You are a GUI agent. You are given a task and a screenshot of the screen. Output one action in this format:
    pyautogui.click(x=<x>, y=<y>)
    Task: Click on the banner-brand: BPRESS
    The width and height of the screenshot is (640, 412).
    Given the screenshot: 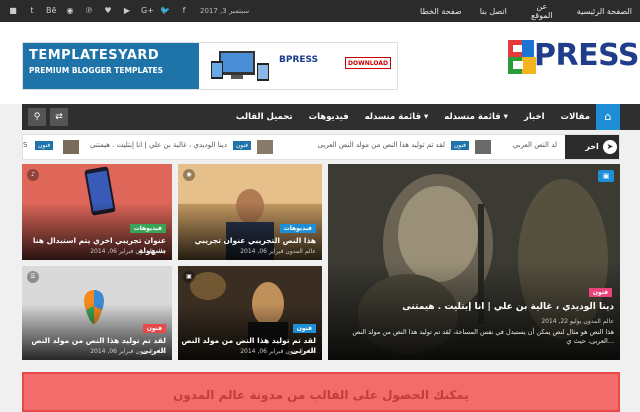 What is the action you would take?
    pyautogui.click(x=299, y=60)
    